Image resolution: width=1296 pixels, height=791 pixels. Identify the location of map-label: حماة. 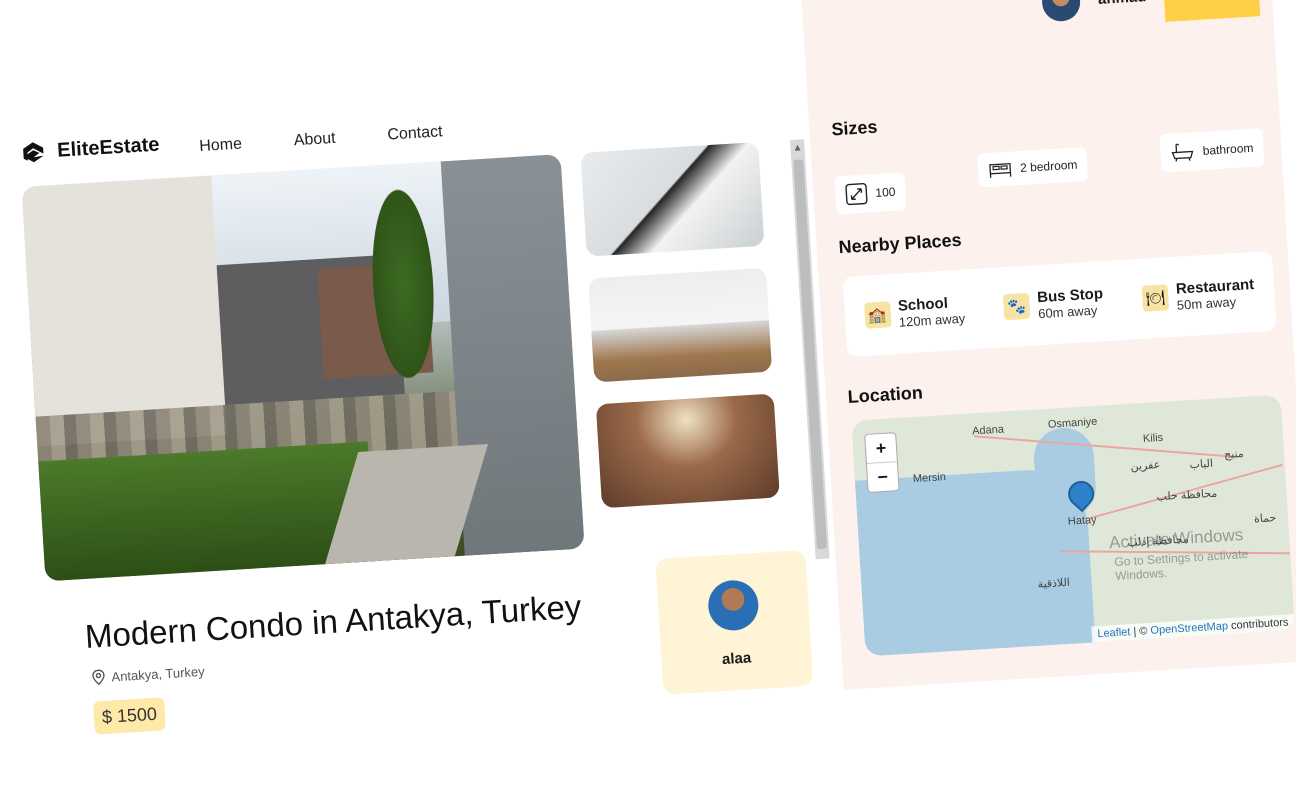
(1265, 519).